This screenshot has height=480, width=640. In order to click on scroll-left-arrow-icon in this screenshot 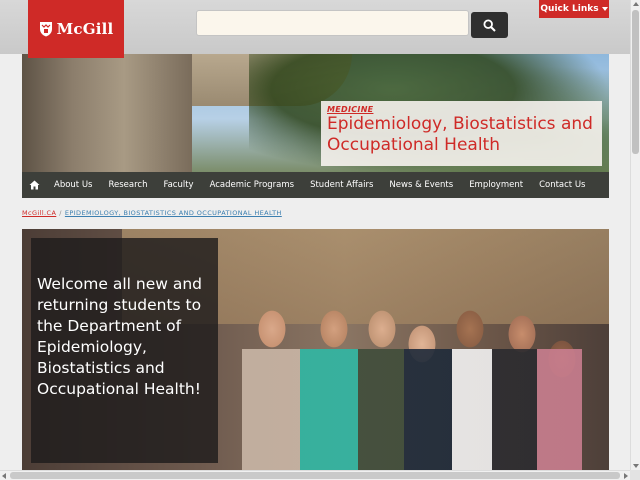, I will do `click(4, 476)`.